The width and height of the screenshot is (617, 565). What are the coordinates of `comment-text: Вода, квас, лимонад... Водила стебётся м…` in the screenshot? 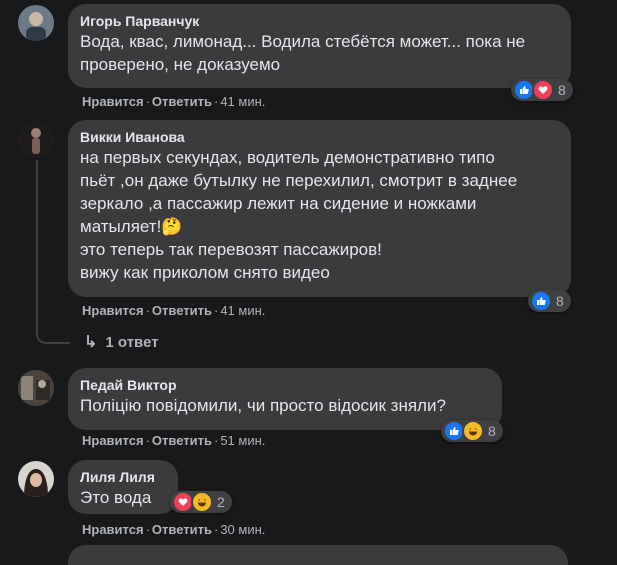 It's located at (303, 53).